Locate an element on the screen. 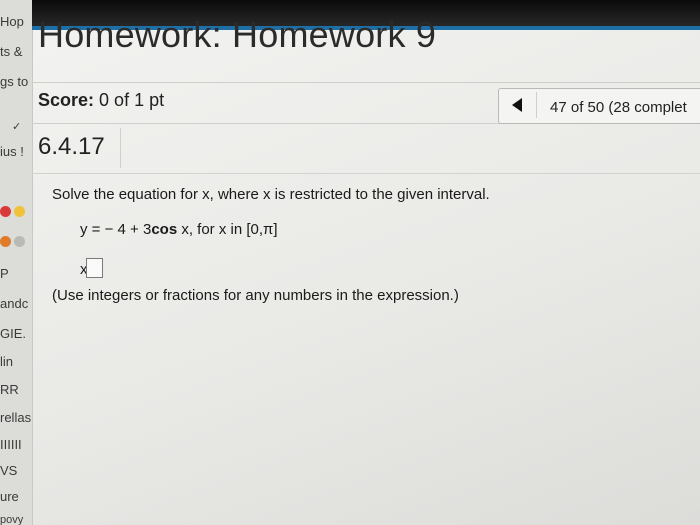  question-position: 47 of 50 (28 complet is located at coordinates (618, 107).